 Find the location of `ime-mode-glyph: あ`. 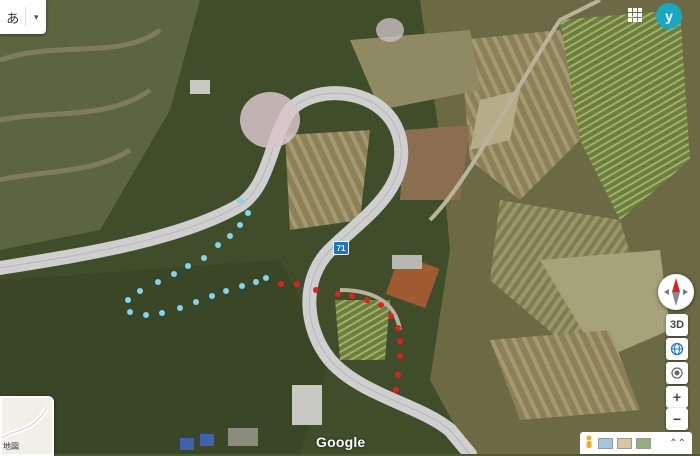

ime-mode-glyph: あ is located at coordinates (13, 18).